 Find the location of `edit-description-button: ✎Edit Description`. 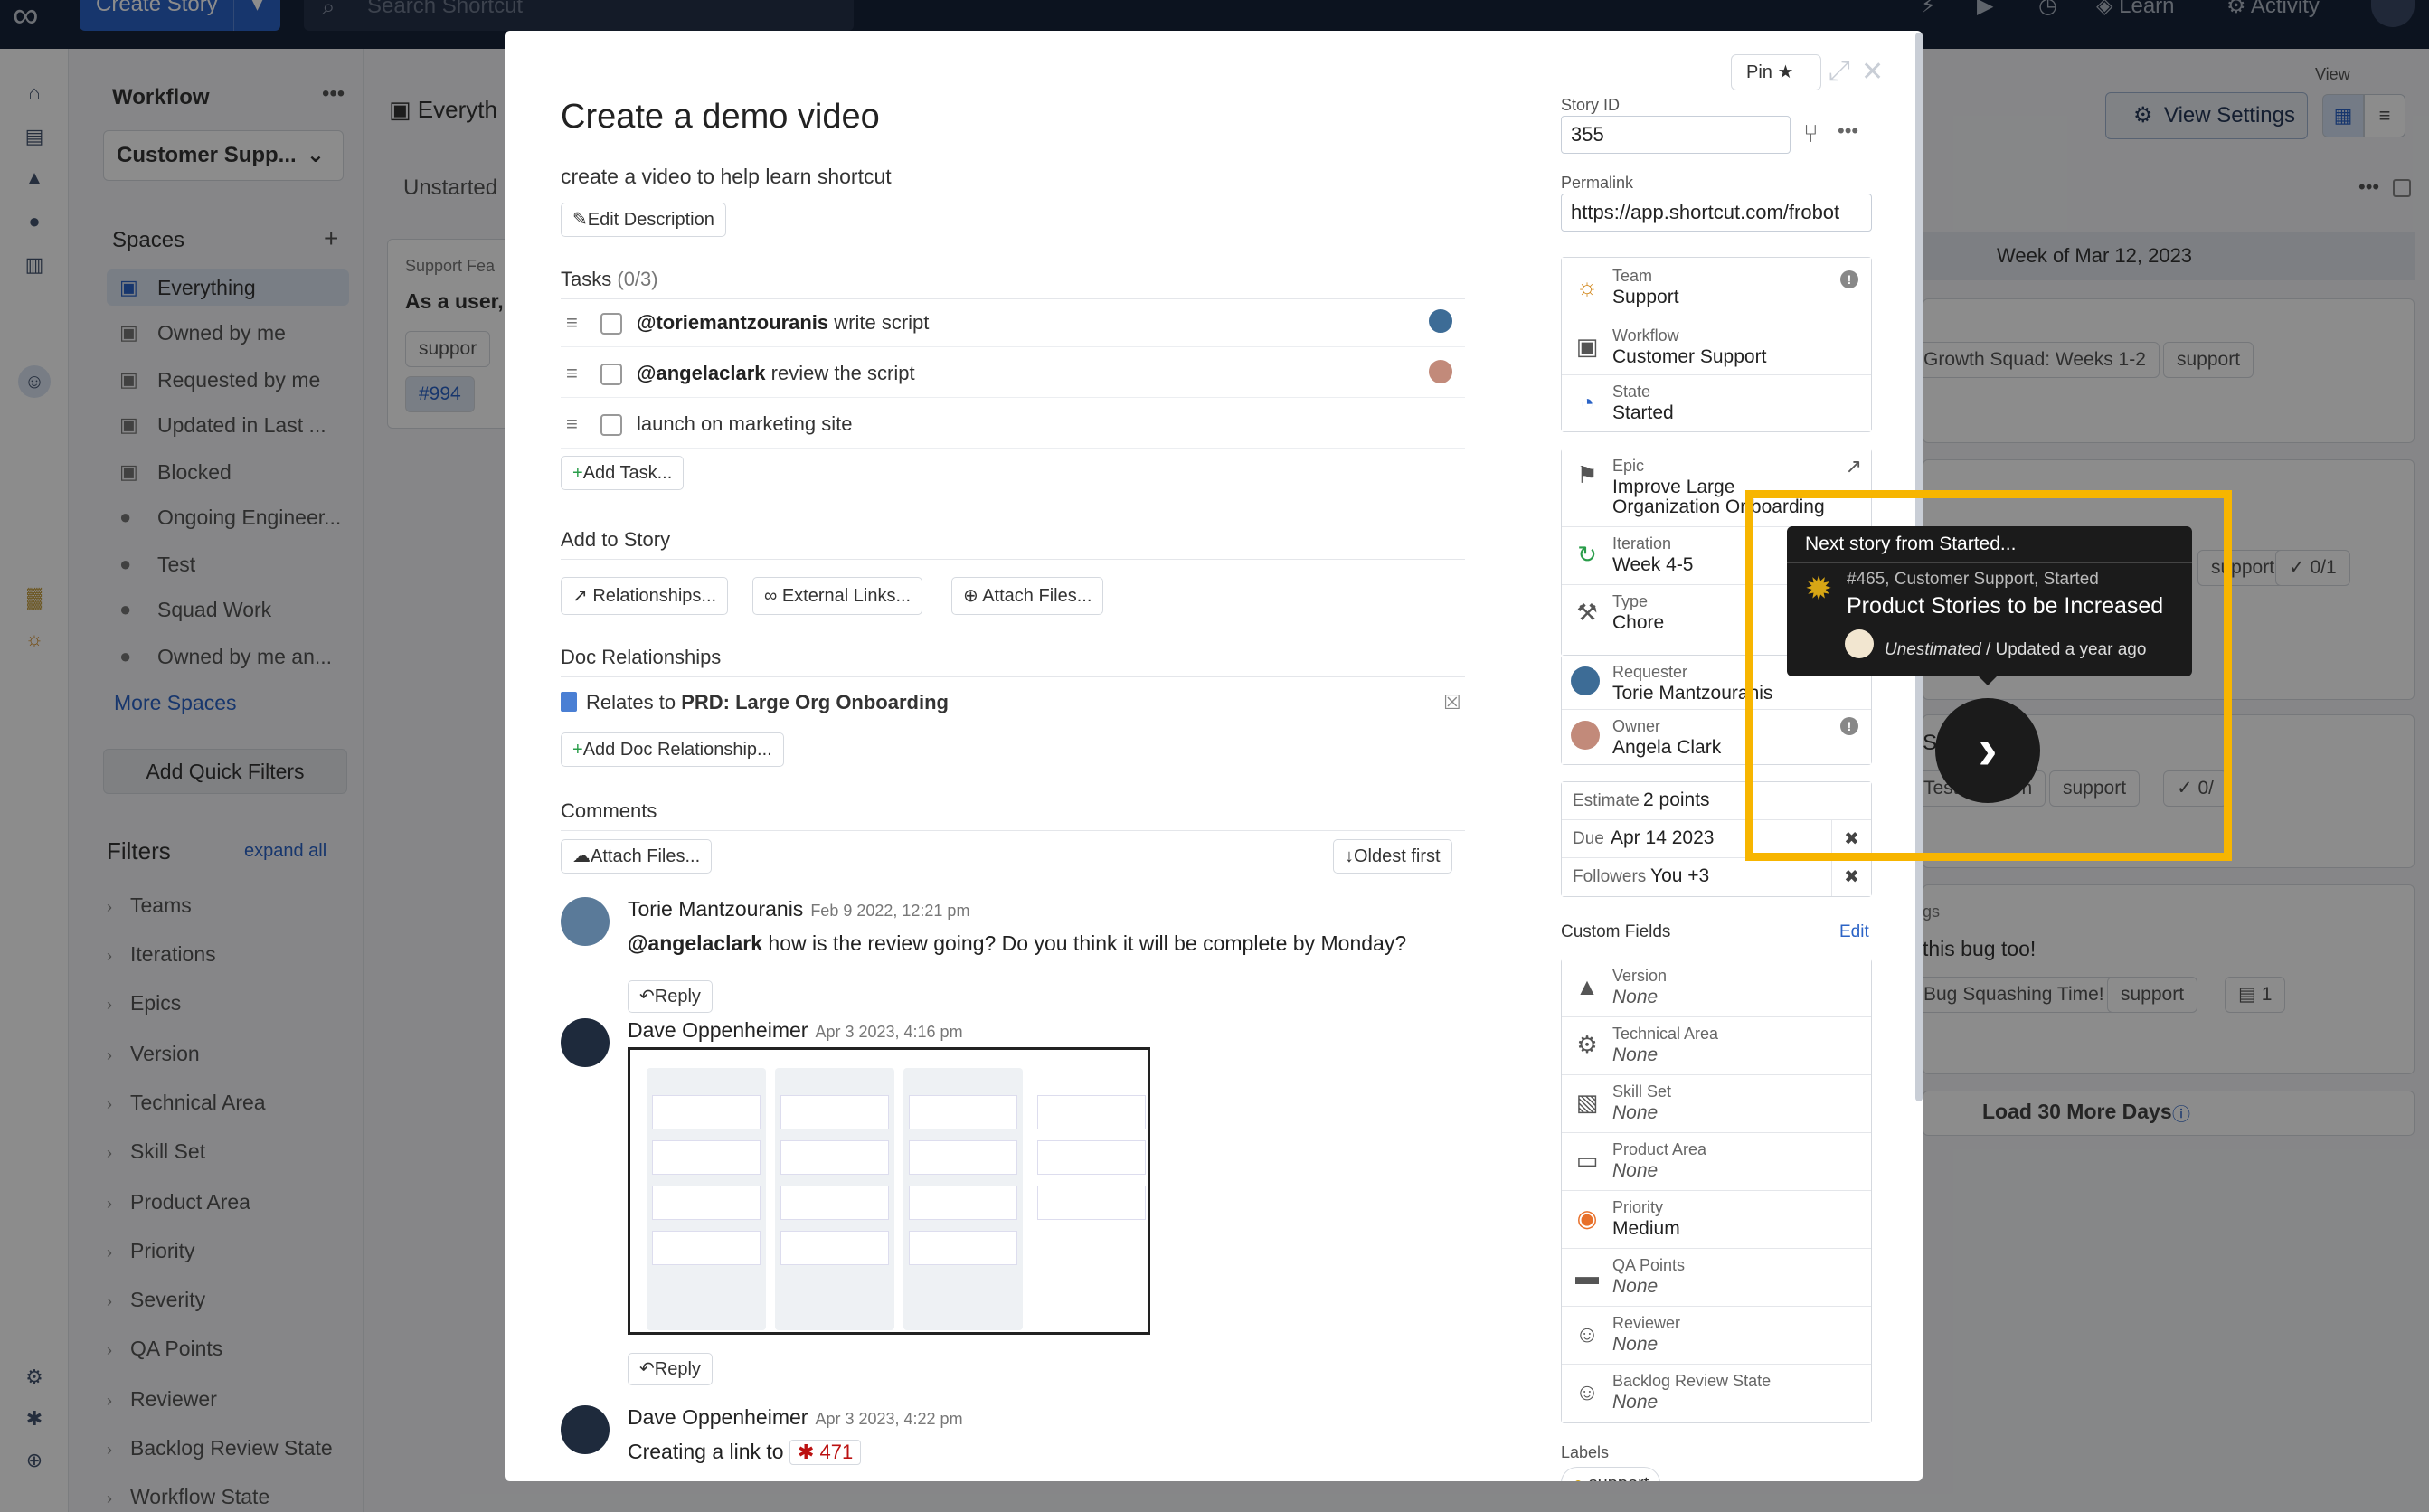

edit-description-button: ✎Edit Description is located at coordinates (643, 220).